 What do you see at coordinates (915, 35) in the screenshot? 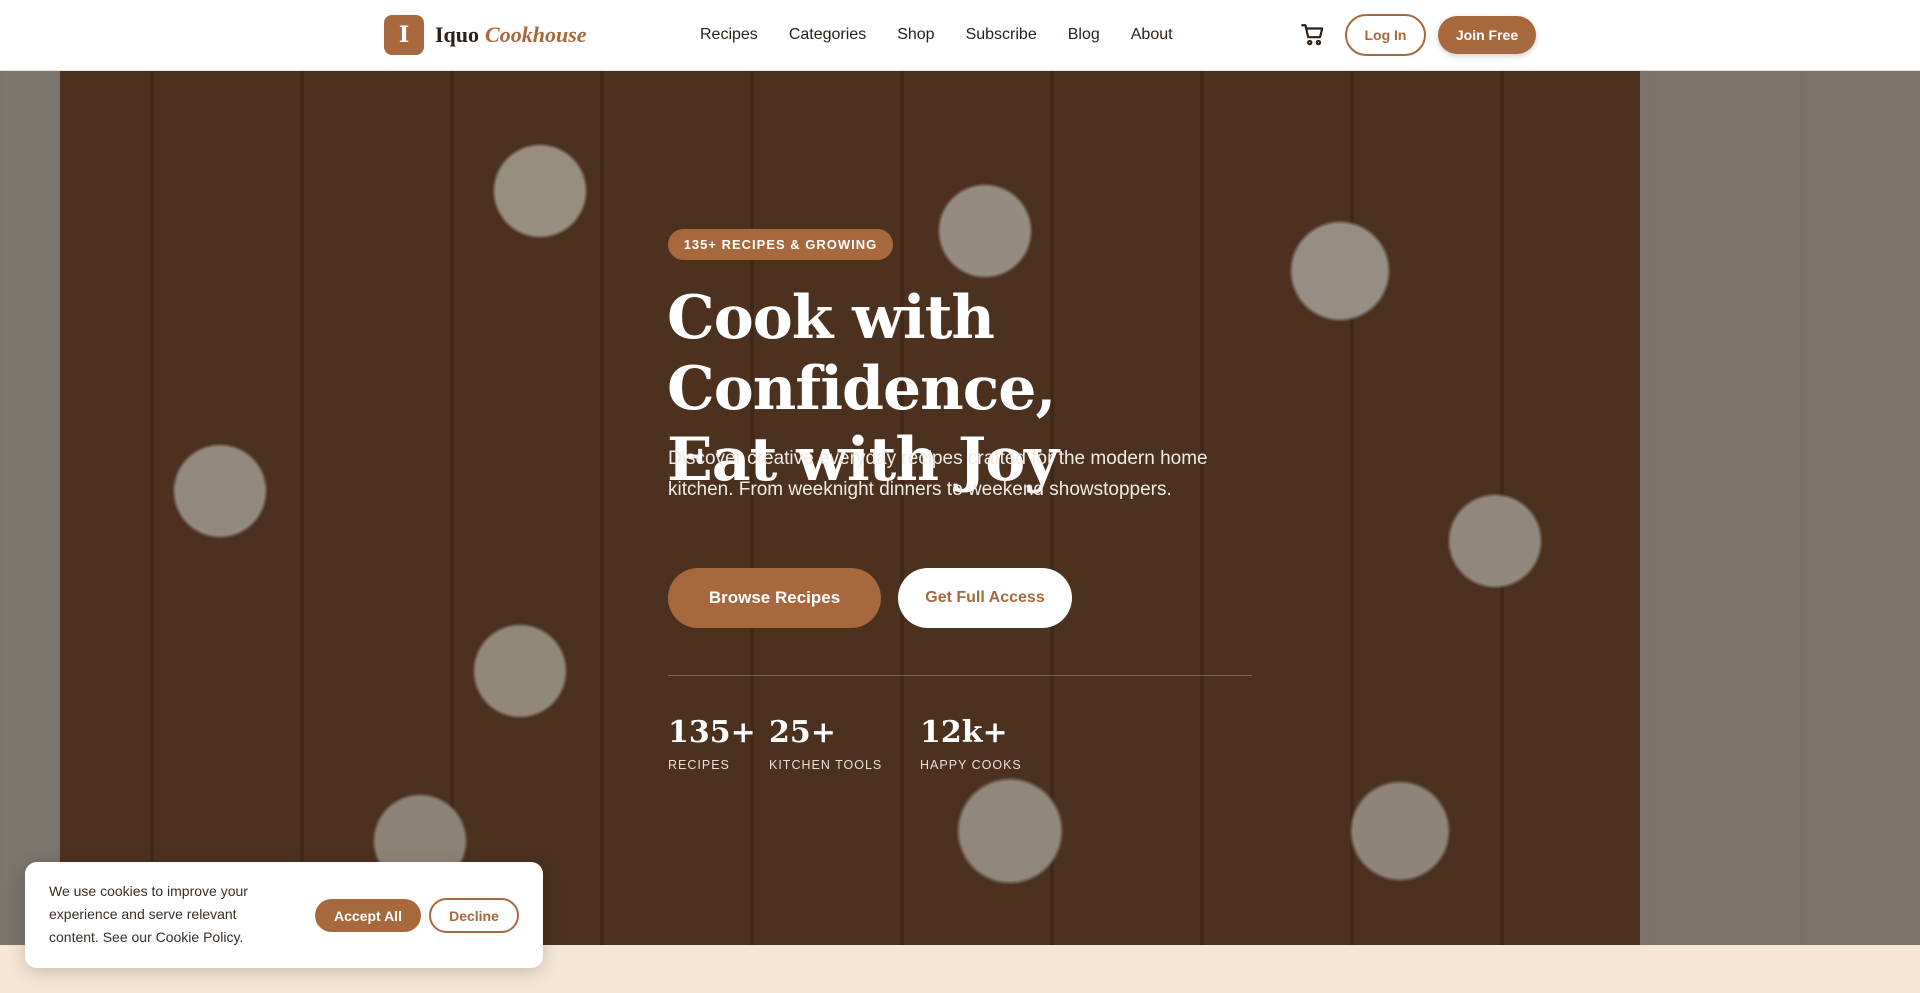
I see `nav-shop: Shop` at bounding box center [915, 35].